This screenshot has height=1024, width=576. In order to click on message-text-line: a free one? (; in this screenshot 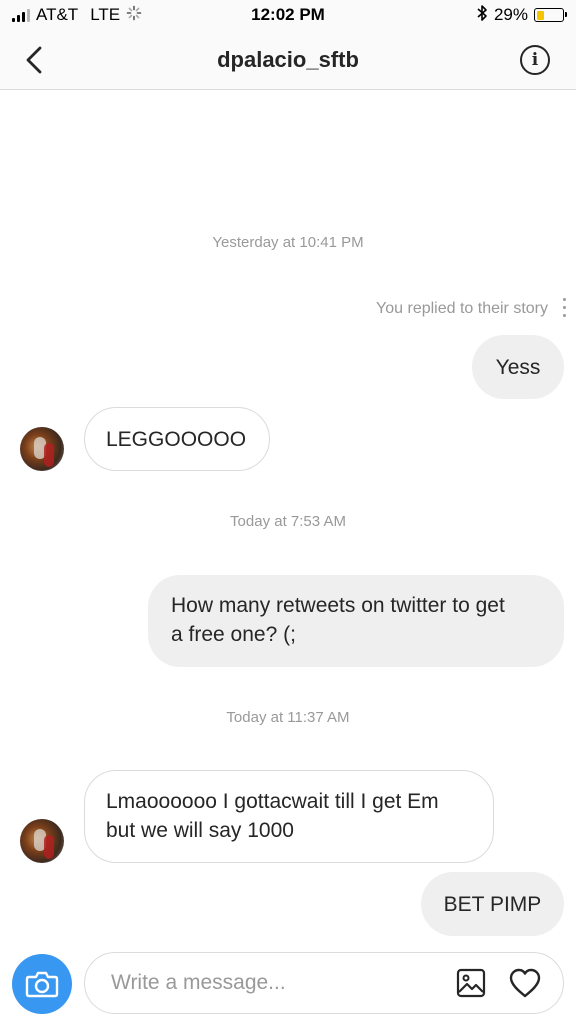, I will do `click(233, 634)`.